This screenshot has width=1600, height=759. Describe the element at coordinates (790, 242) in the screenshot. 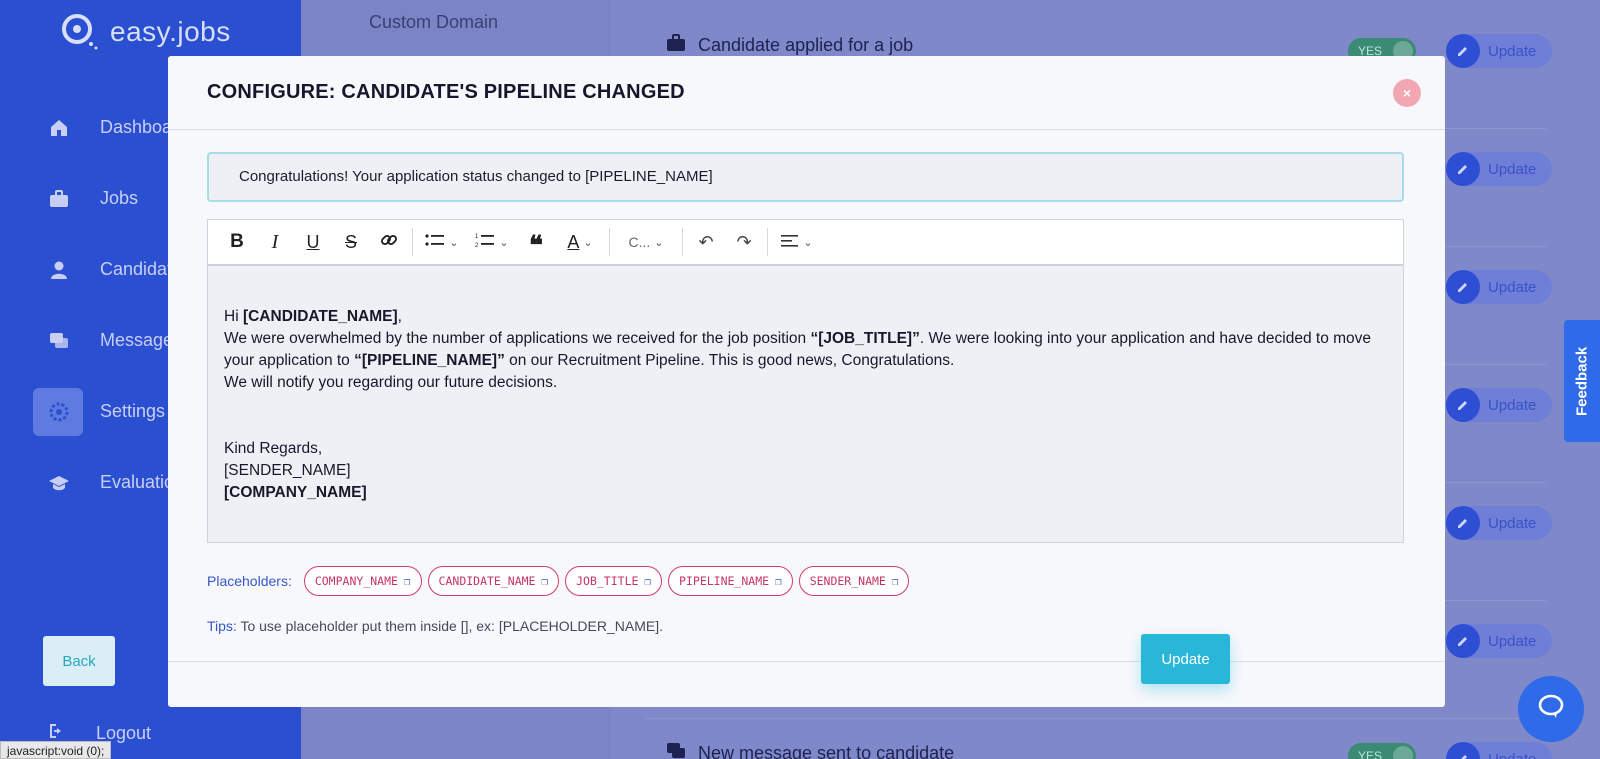

I see `align-left-icon` at that location.